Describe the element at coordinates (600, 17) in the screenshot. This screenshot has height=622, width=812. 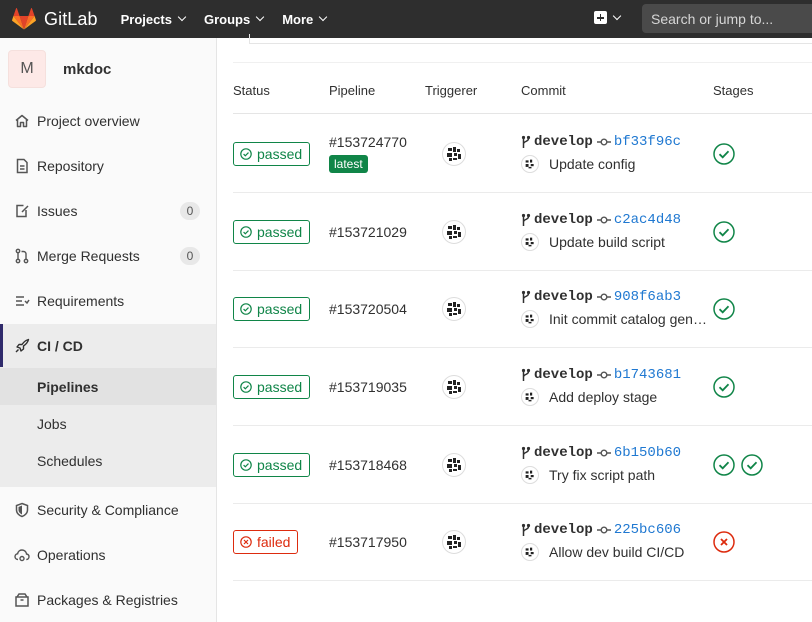
I see `plus-square-icon` at that location.